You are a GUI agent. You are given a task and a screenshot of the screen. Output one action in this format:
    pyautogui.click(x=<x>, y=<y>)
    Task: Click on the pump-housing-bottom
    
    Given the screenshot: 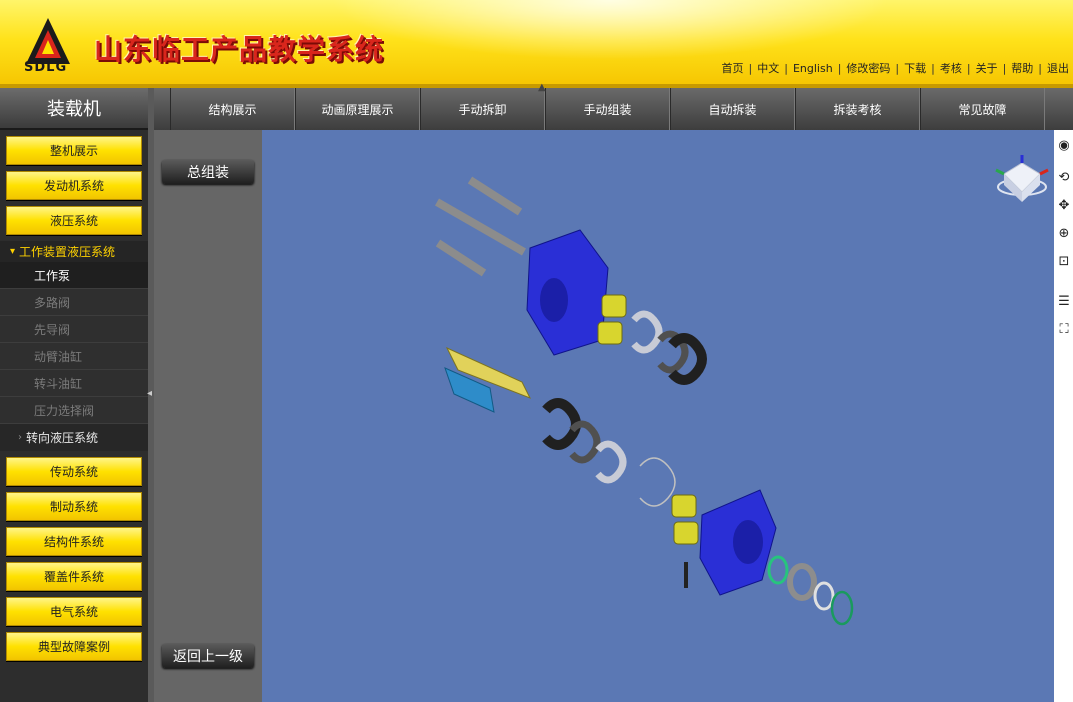 What is the action you would take?
    pyautogui.click(x=738, y=542)
    